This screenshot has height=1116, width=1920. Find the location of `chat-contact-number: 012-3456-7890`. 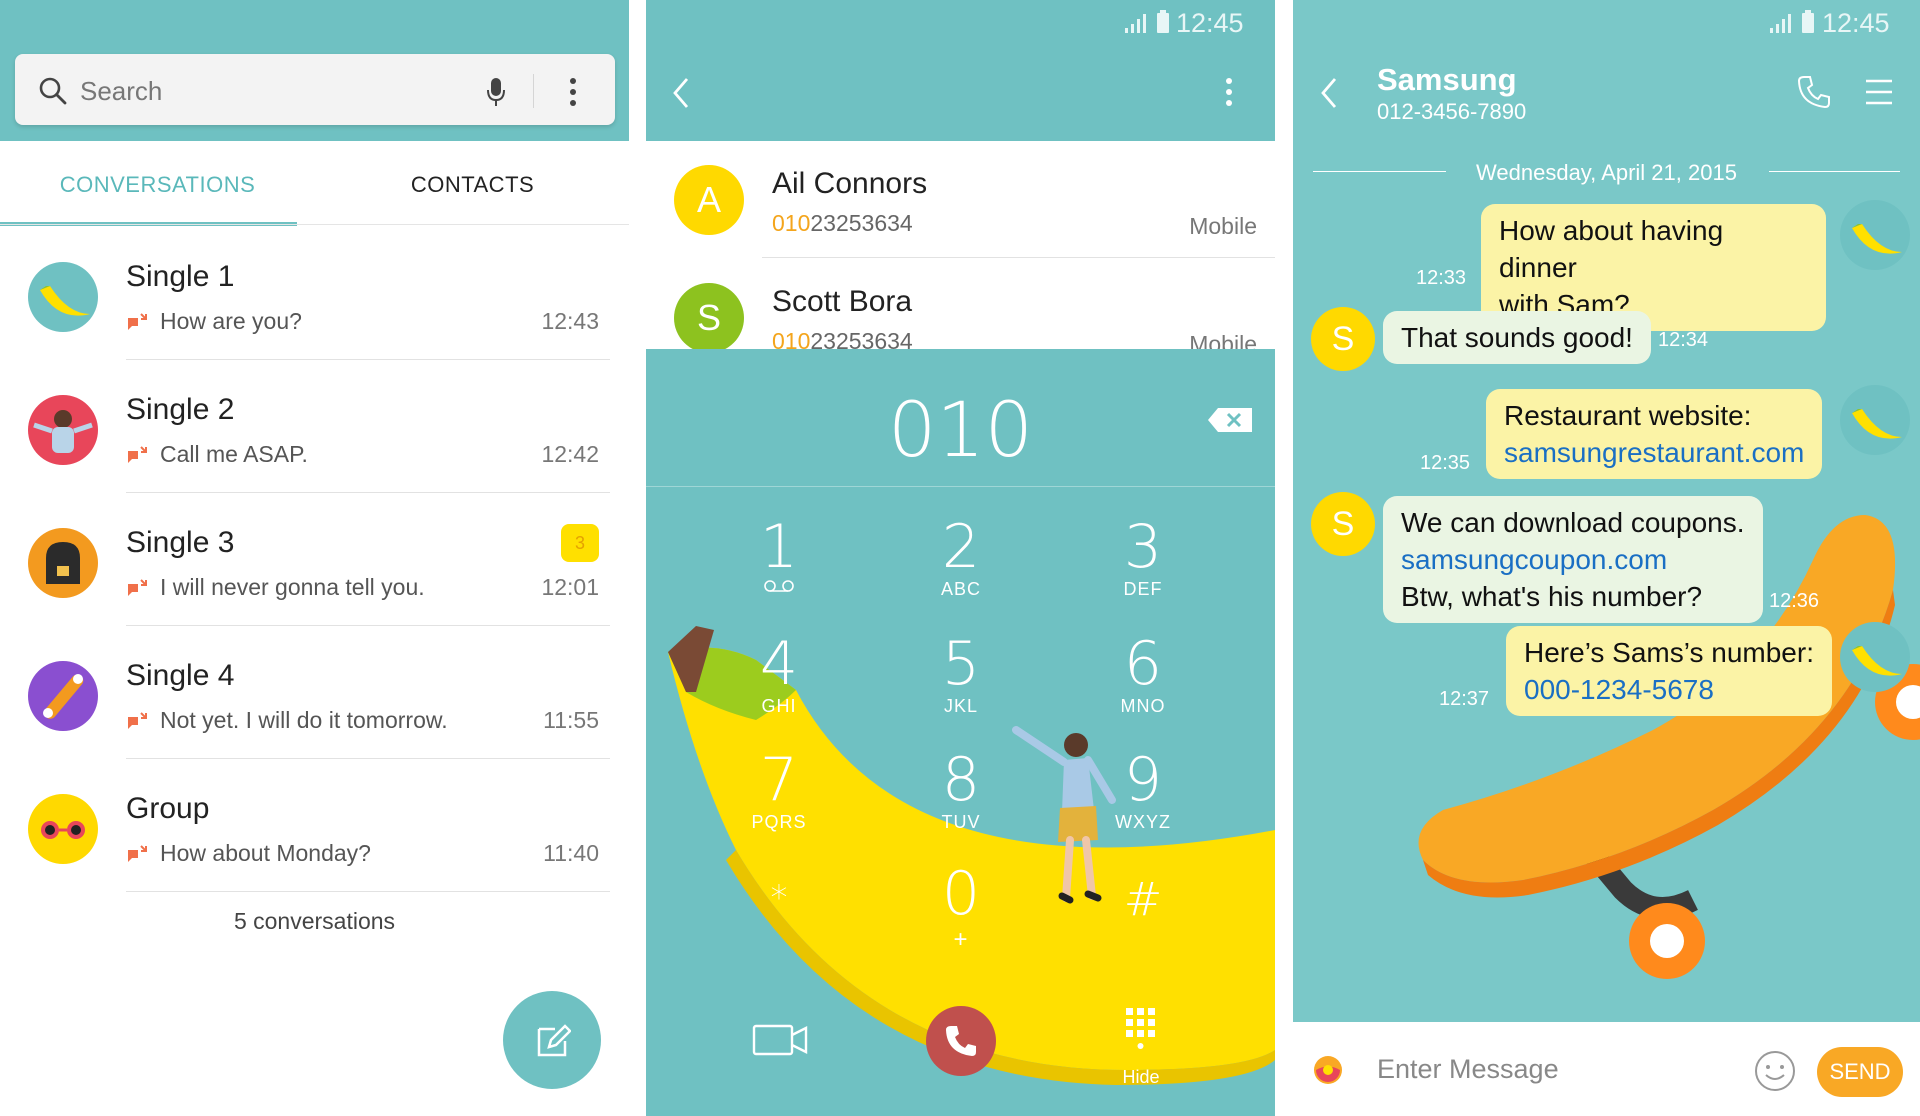

chat-contact-number: 012-3456-7890 is located at coordinates (1452, 111).